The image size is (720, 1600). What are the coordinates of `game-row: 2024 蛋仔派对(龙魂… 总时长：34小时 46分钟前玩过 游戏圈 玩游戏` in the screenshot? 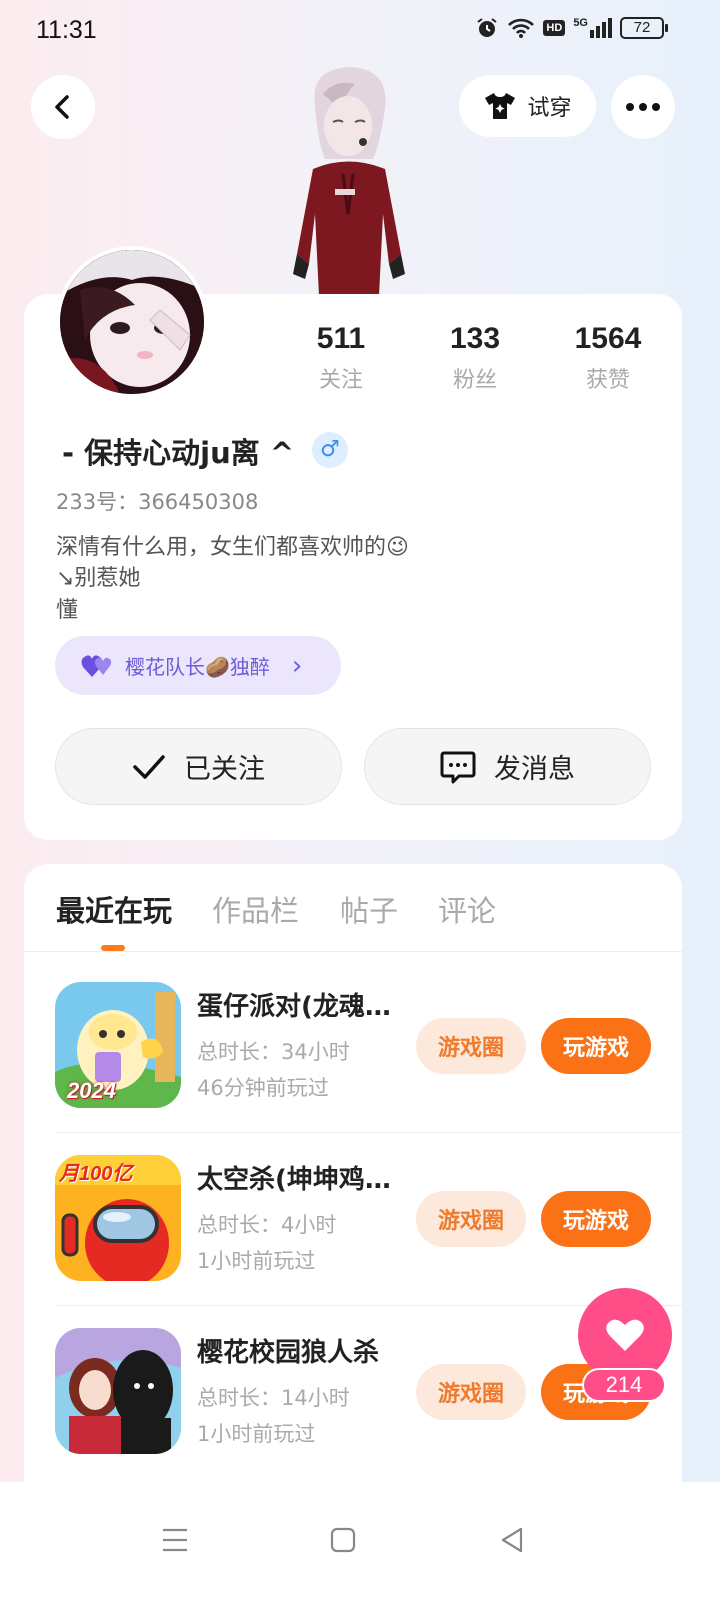 It's located at (353, 1046).